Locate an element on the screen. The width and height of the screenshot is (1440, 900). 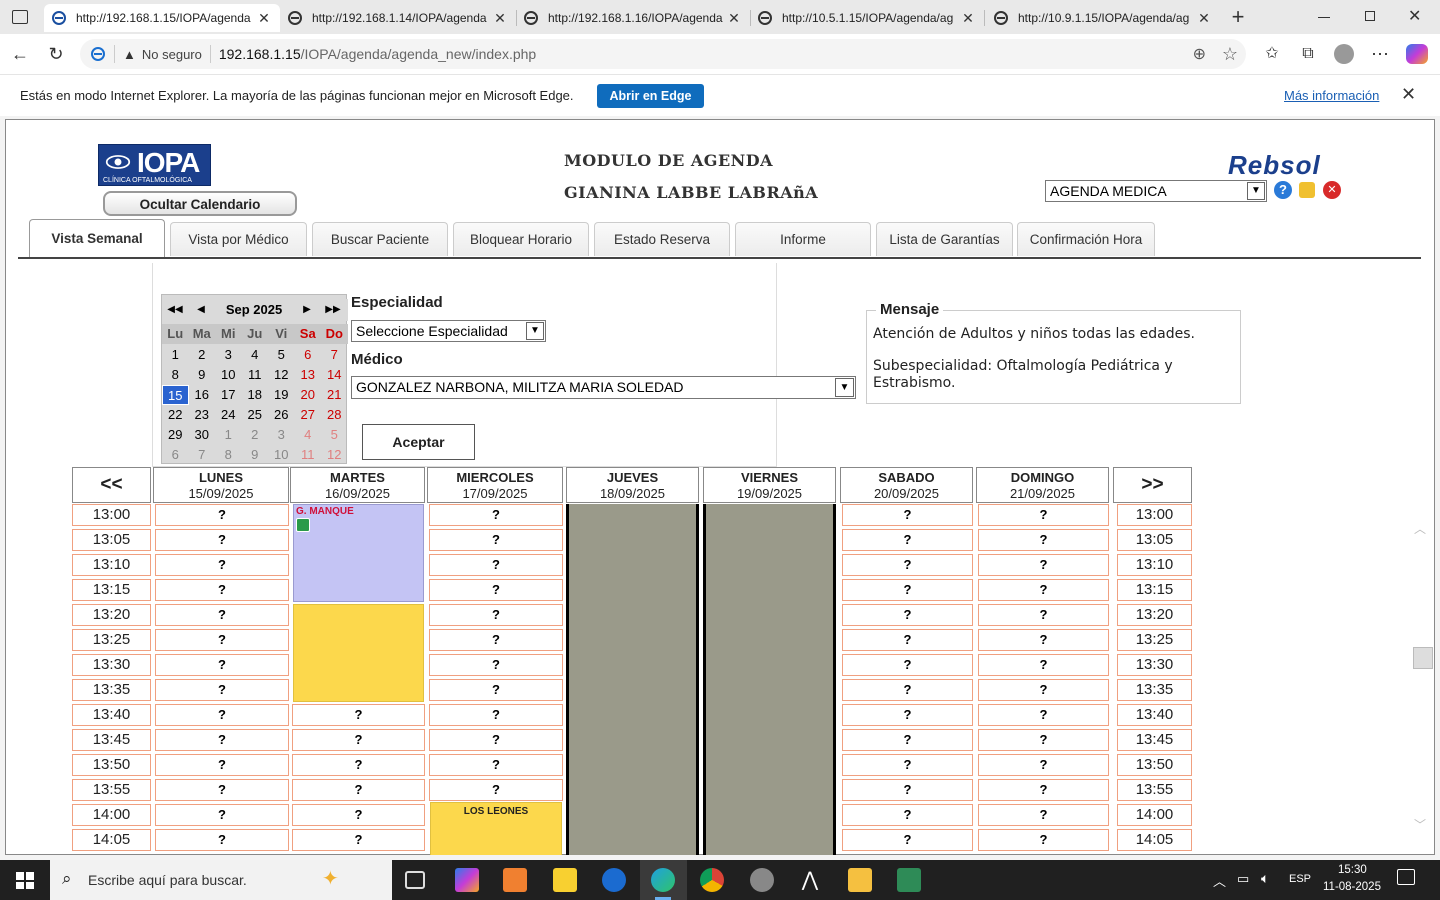
tab-informe: Informe is located at coordinates (803, 239).